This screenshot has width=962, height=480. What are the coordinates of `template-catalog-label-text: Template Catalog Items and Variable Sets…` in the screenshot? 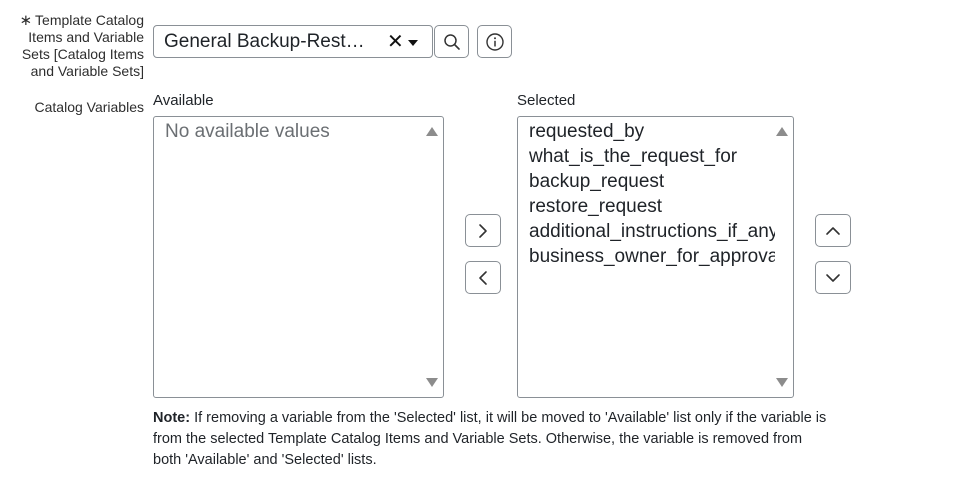 It's located at (82, 45).